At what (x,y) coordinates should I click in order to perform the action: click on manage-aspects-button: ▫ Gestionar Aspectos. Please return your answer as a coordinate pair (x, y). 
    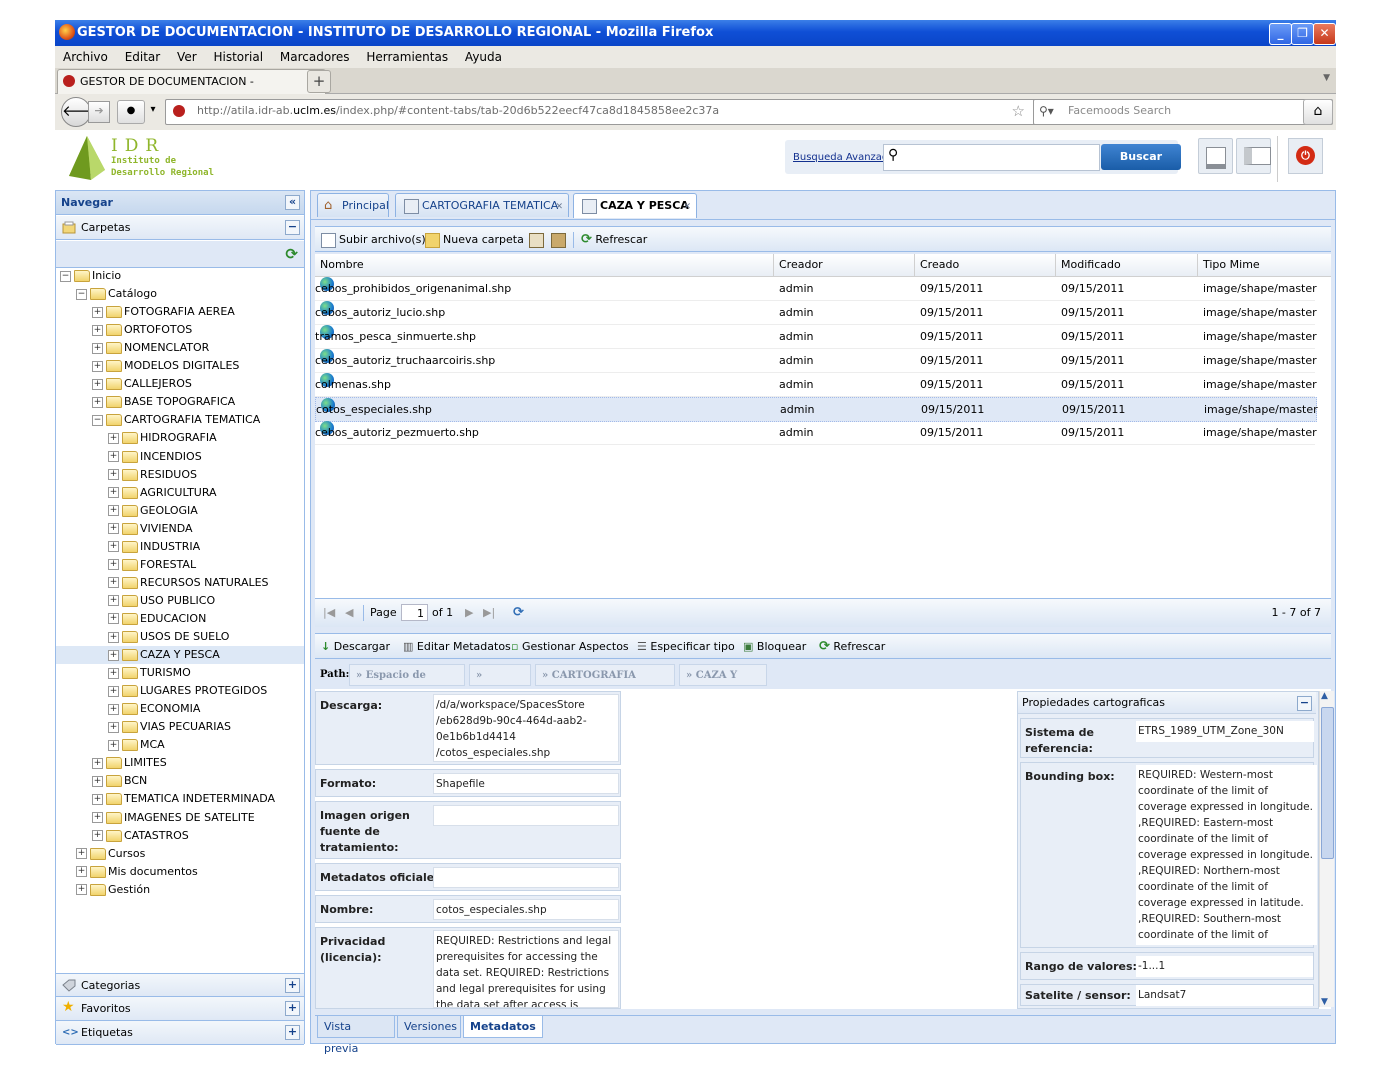
    Looking at the image, I should click on (570, 647).